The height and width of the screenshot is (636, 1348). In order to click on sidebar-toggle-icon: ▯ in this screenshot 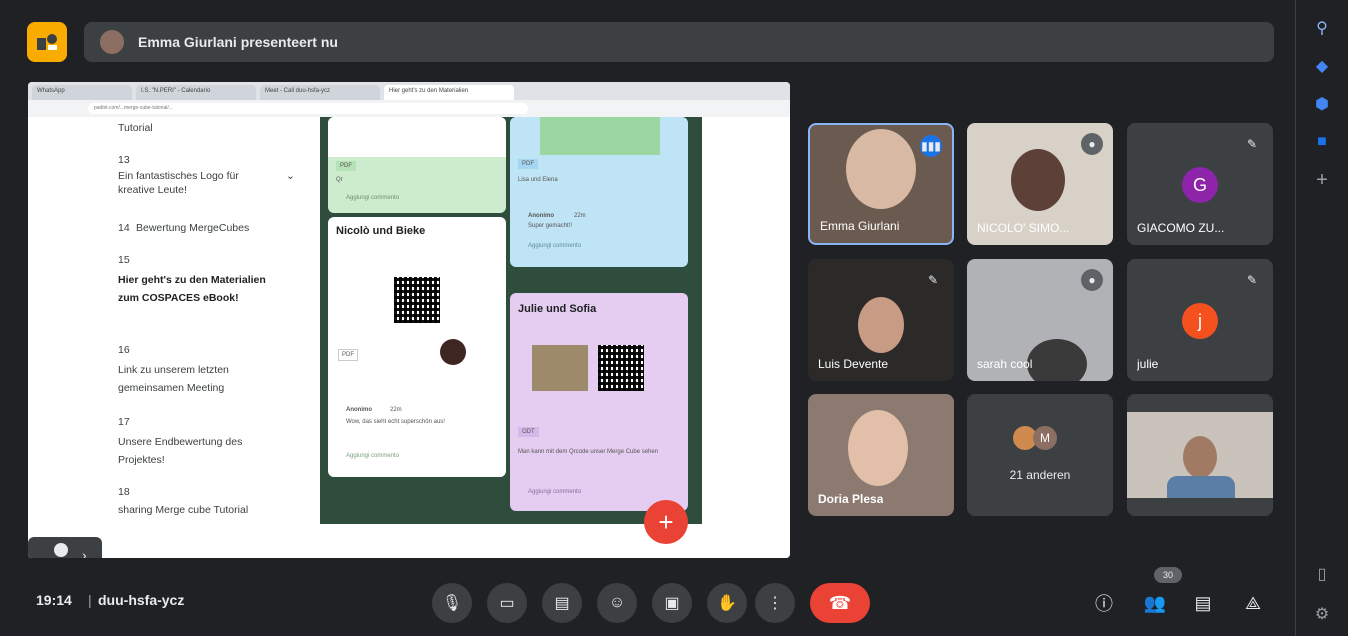, I will do `click(1322, 574)`.